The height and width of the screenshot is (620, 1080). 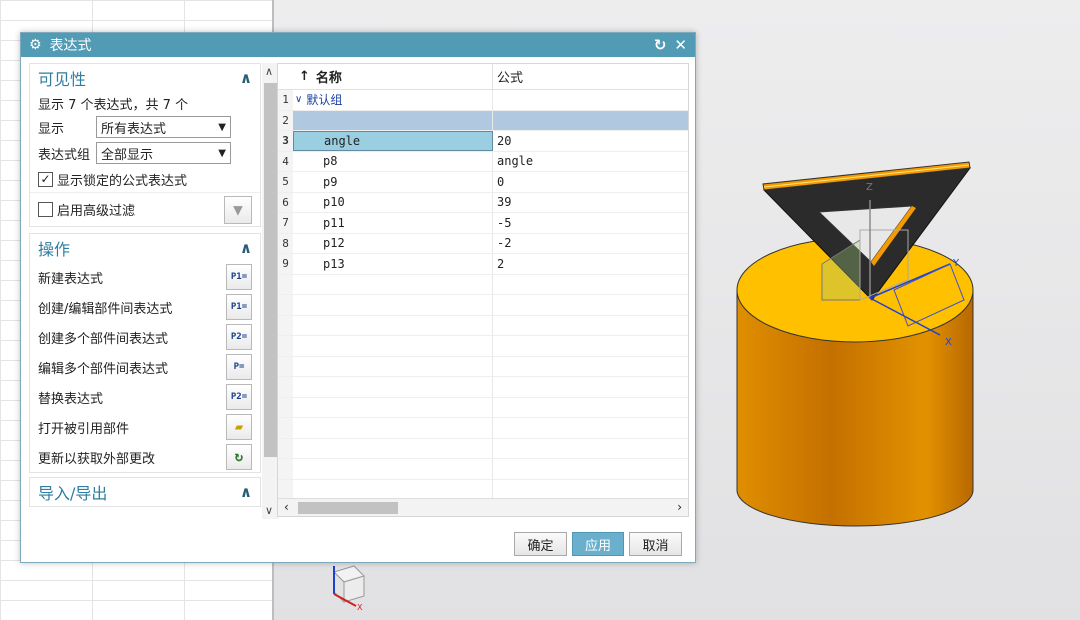 What do you see at coordinates (358, 543) in the screenshot?
I see `dialog-footer: 确定 应用 取消` at bounding box center [358, 543].